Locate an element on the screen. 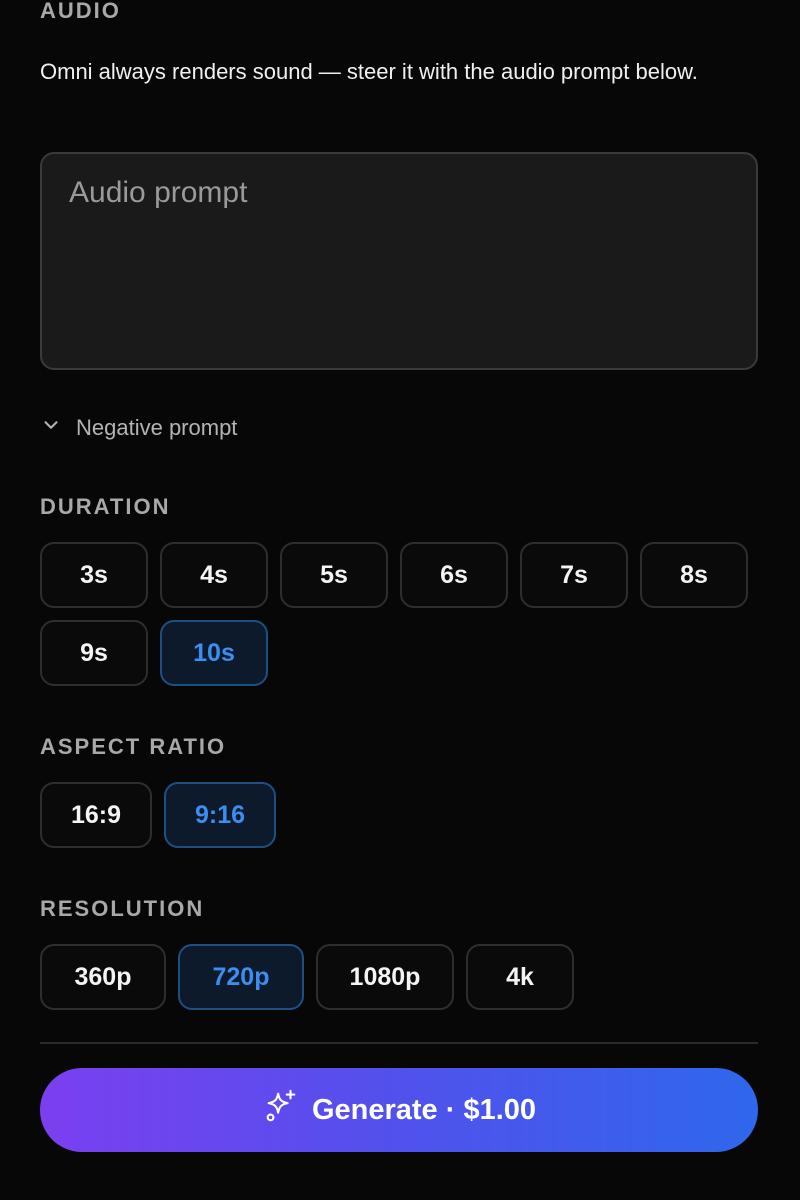  resolution-option-1080p: 1080p is located at coordinates (385, 977).